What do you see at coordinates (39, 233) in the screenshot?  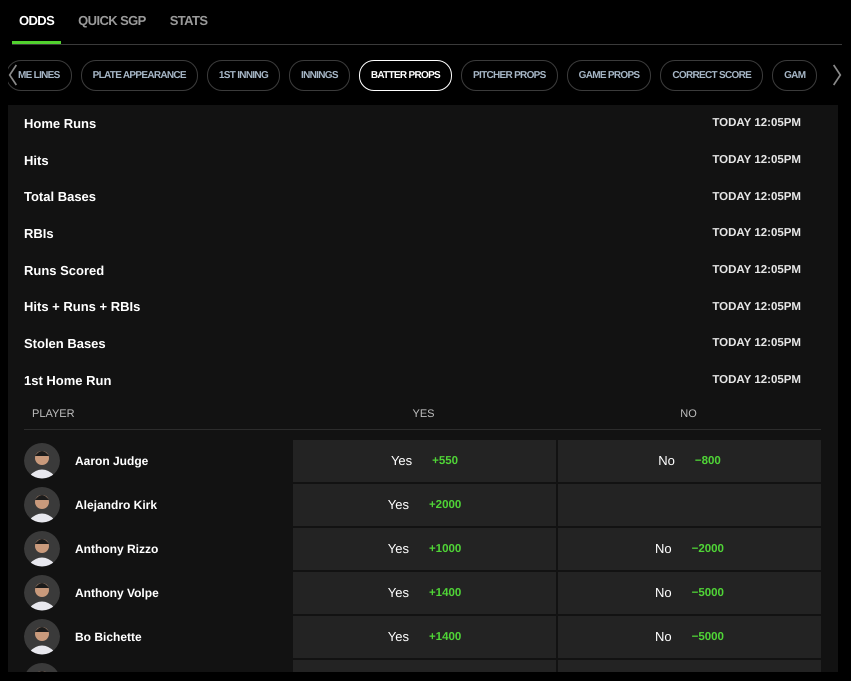 I see `market-name: RBIs` at bounding box center [39, 233].